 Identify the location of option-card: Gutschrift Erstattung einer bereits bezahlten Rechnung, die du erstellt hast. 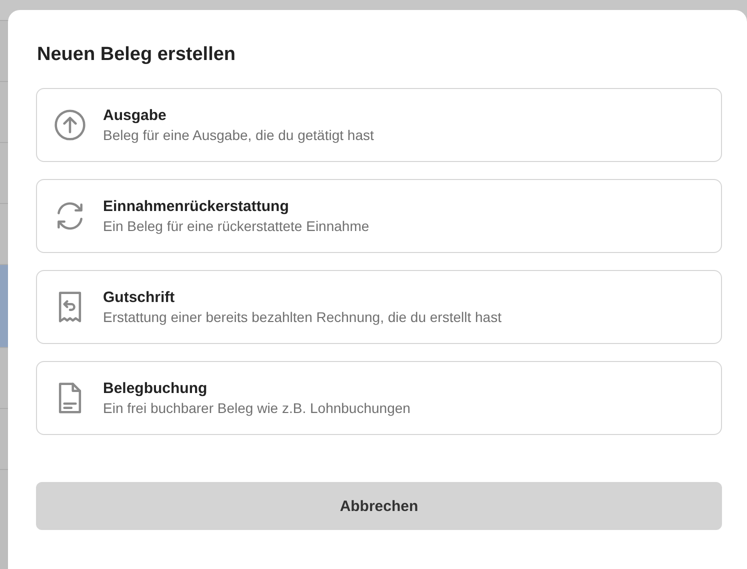
(379, 307).